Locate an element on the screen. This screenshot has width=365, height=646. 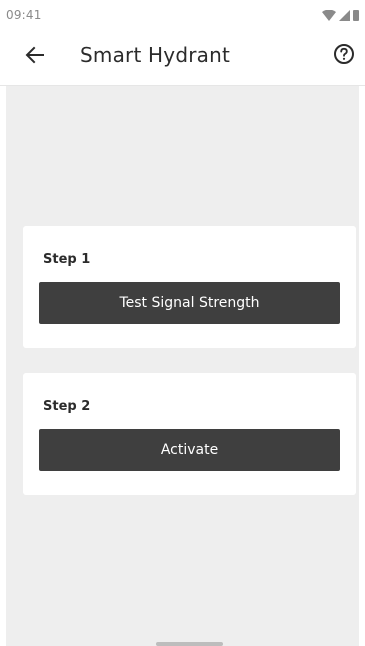
step-label: Step 1 is located at coordinates (67, 259).